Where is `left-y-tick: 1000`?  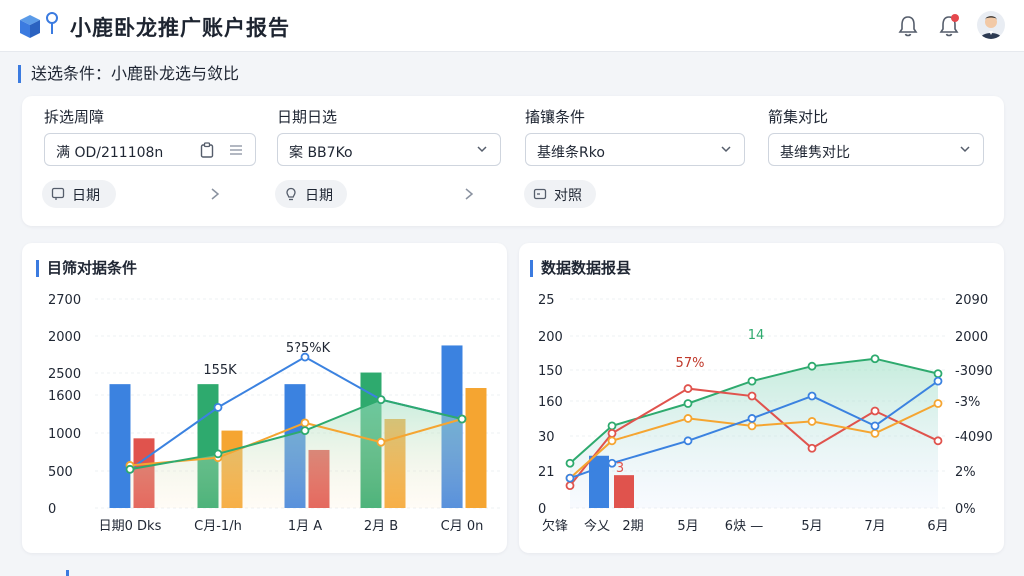
left-y-tick: 1000 is located at coordinates (64, 434).